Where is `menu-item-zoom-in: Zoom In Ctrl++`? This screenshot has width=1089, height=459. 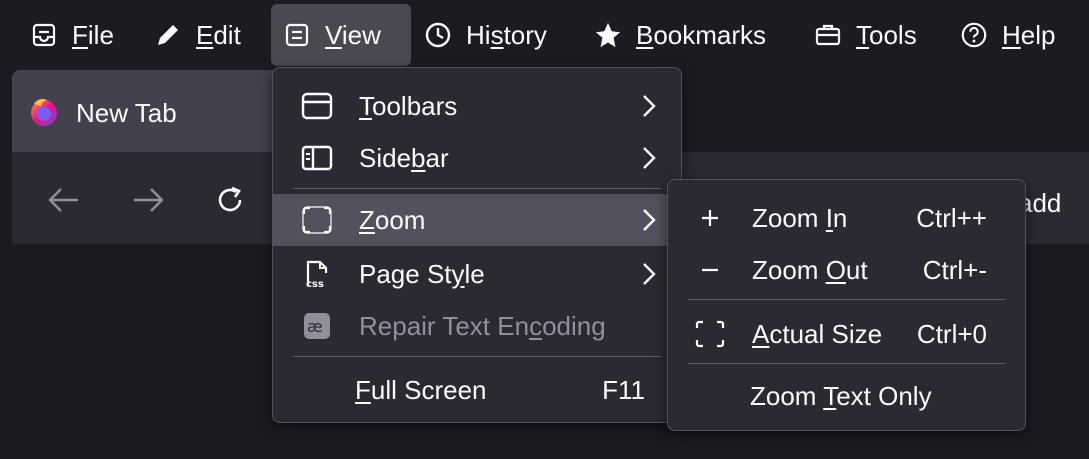
menu-item-zoom-in: Zoom In Ctrl++ is located at coordinates (846, 218).